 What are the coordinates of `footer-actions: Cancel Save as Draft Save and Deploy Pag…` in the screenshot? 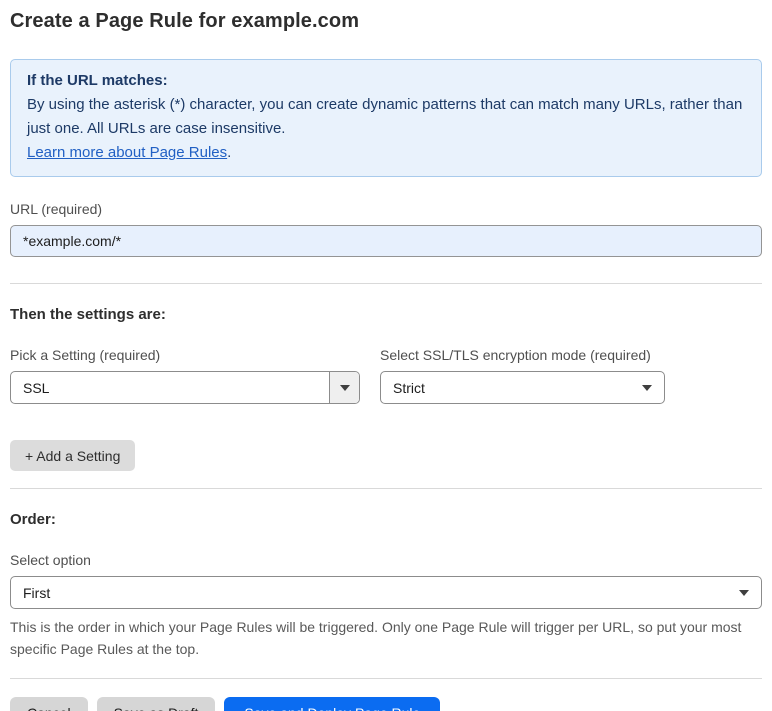 It's located at (386, 704).